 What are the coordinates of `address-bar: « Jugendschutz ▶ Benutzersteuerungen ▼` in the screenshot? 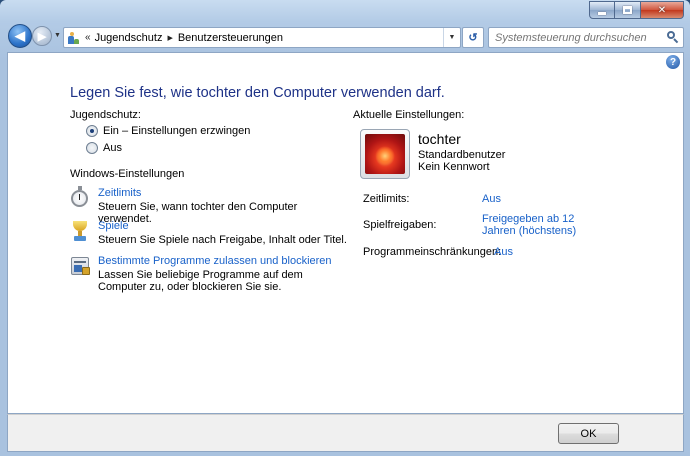 It's located at (262, 37).